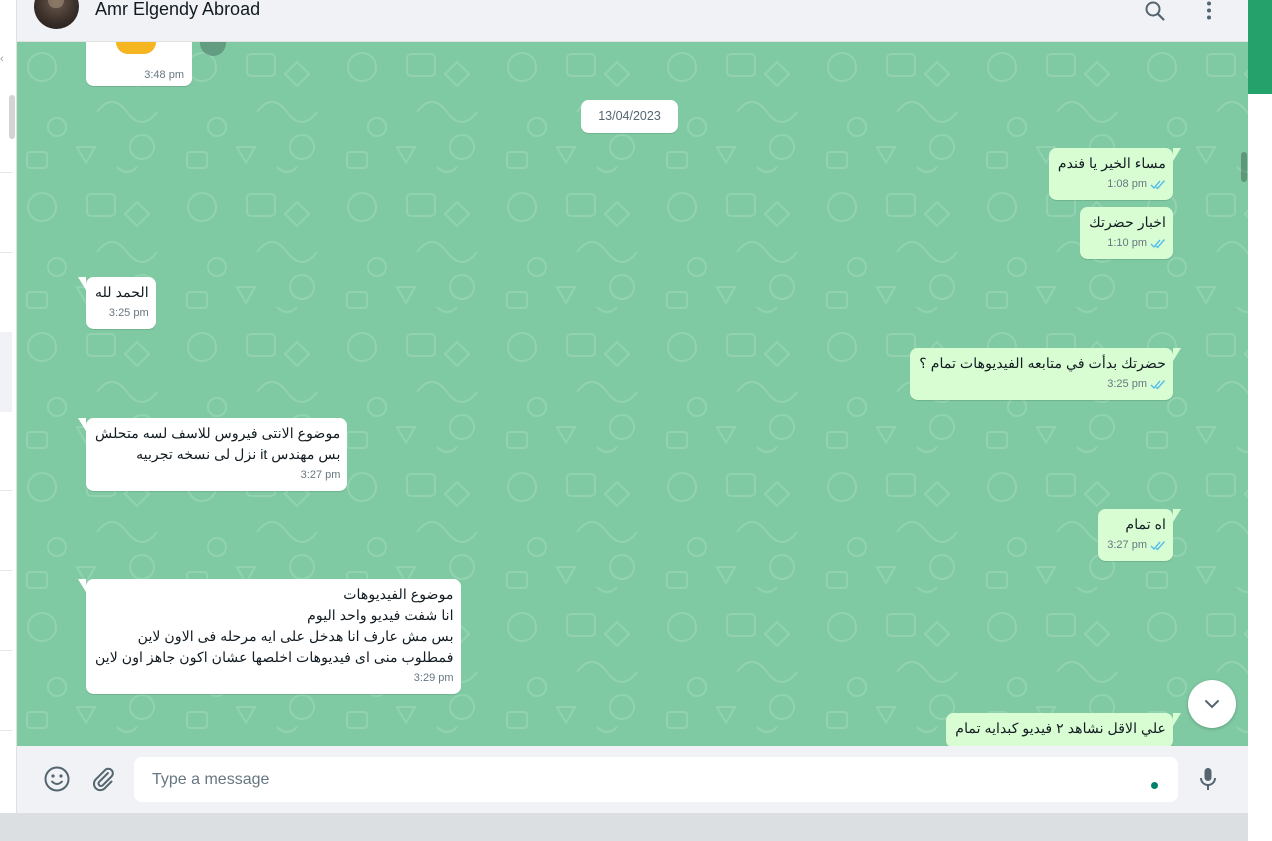 Image resolution: width=1272 pixels, height=841 pixels. Describe the element at coordinates (57, 779) in the screenshot. I see `emoji-icon` at that location.